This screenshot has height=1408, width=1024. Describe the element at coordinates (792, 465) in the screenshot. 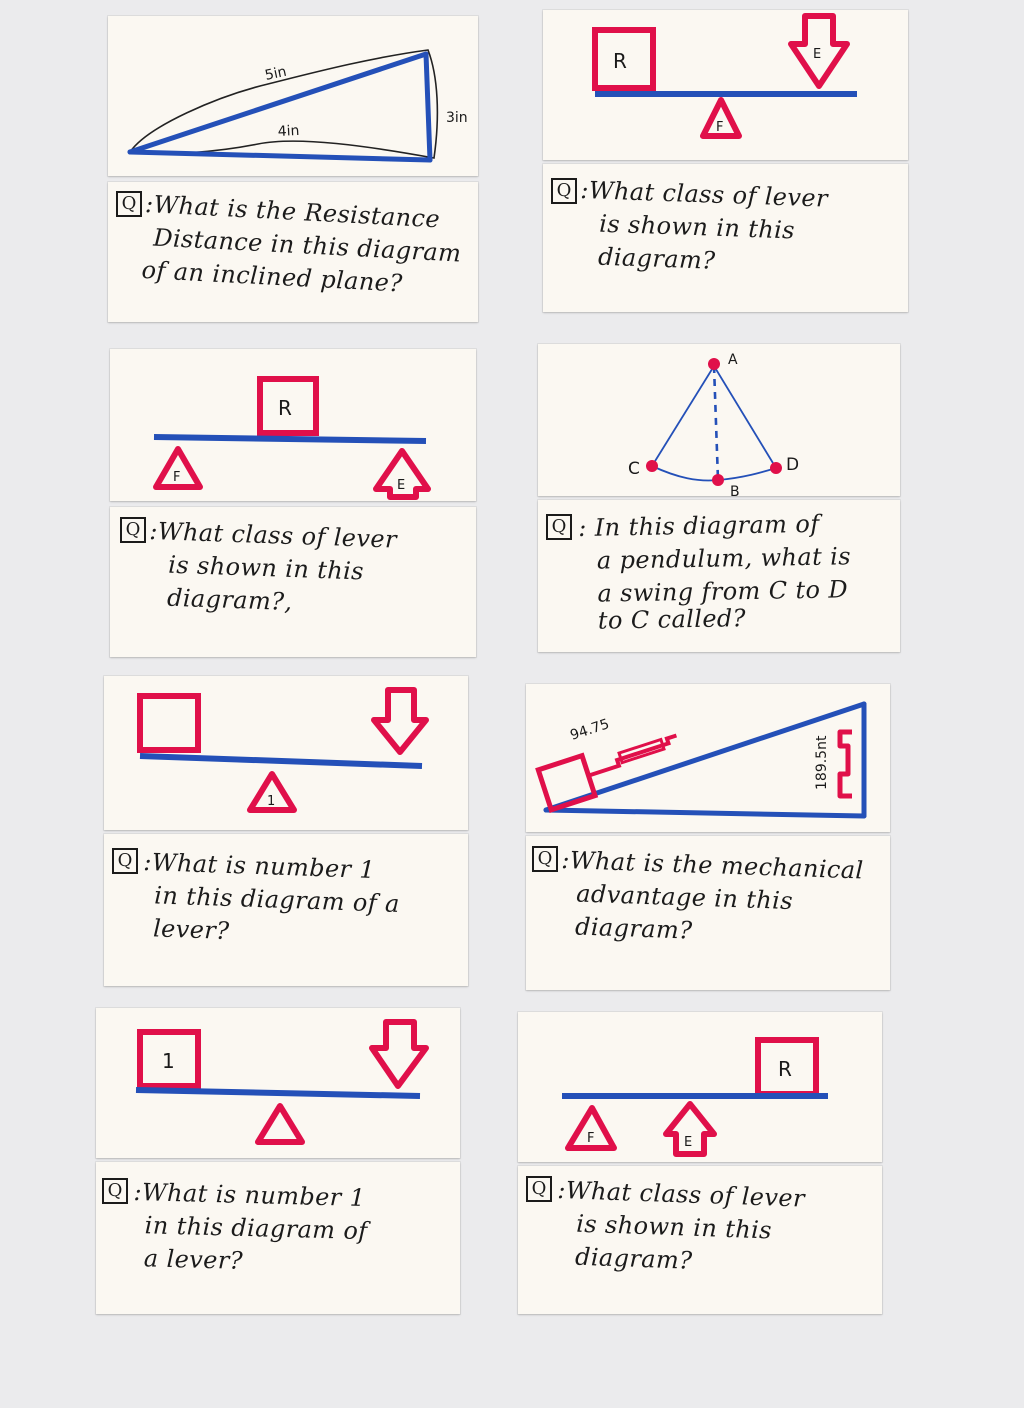

I see `point-d-label: D` at that location.